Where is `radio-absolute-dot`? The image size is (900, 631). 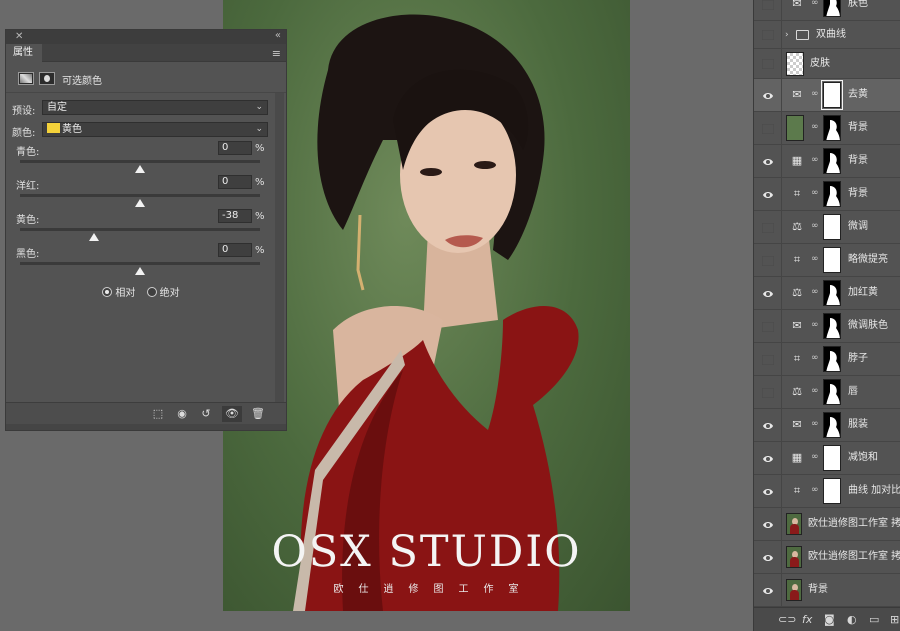
radio-absolute-dot is located at coordinates (151, 292).